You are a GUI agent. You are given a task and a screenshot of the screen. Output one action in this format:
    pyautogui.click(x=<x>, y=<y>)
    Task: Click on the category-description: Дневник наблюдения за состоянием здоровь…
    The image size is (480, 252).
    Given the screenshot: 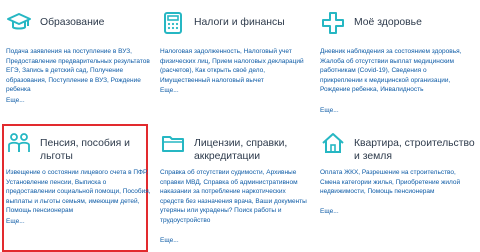 What is the action you would take?
    pyautogui.click(x=394, y=71)
    